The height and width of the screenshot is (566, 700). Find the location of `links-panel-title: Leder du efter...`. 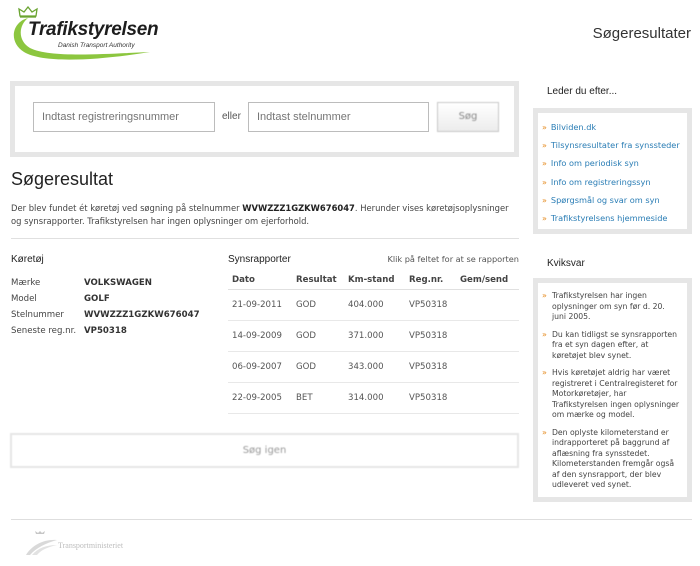

links-panel-title: Leder du efter... is located at coordinates (582, 91).